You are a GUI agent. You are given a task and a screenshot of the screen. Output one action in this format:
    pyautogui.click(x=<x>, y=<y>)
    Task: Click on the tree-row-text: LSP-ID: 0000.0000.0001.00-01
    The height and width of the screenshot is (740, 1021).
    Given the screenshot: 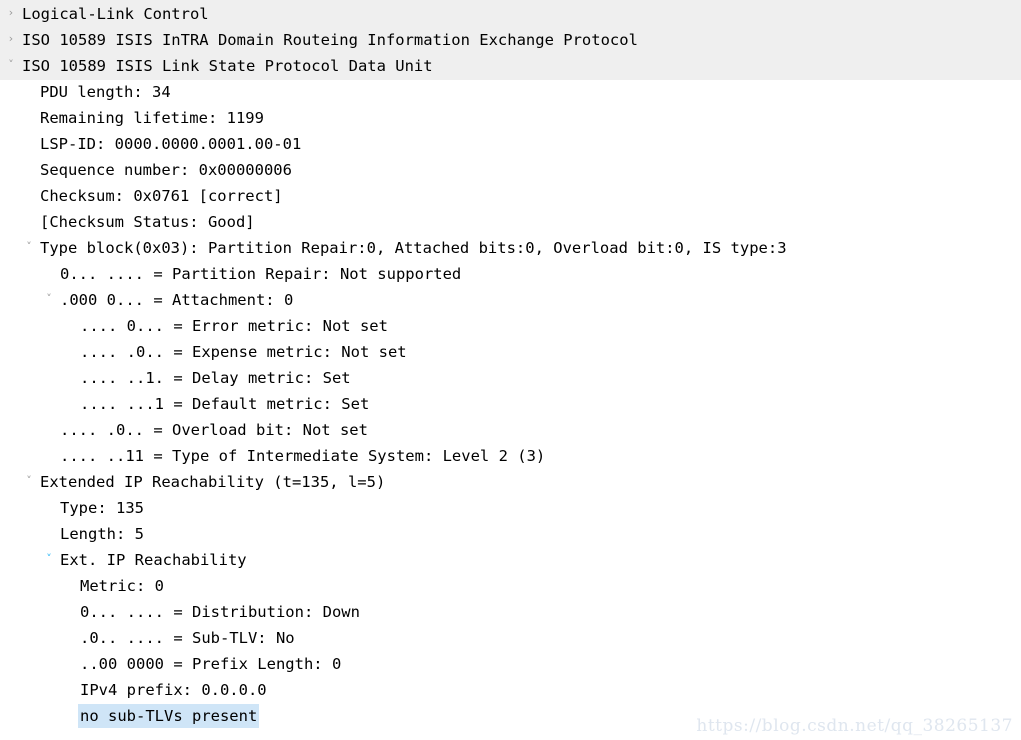 What is the action you would take?
    pyautogui.click(x=171, y=143)
    